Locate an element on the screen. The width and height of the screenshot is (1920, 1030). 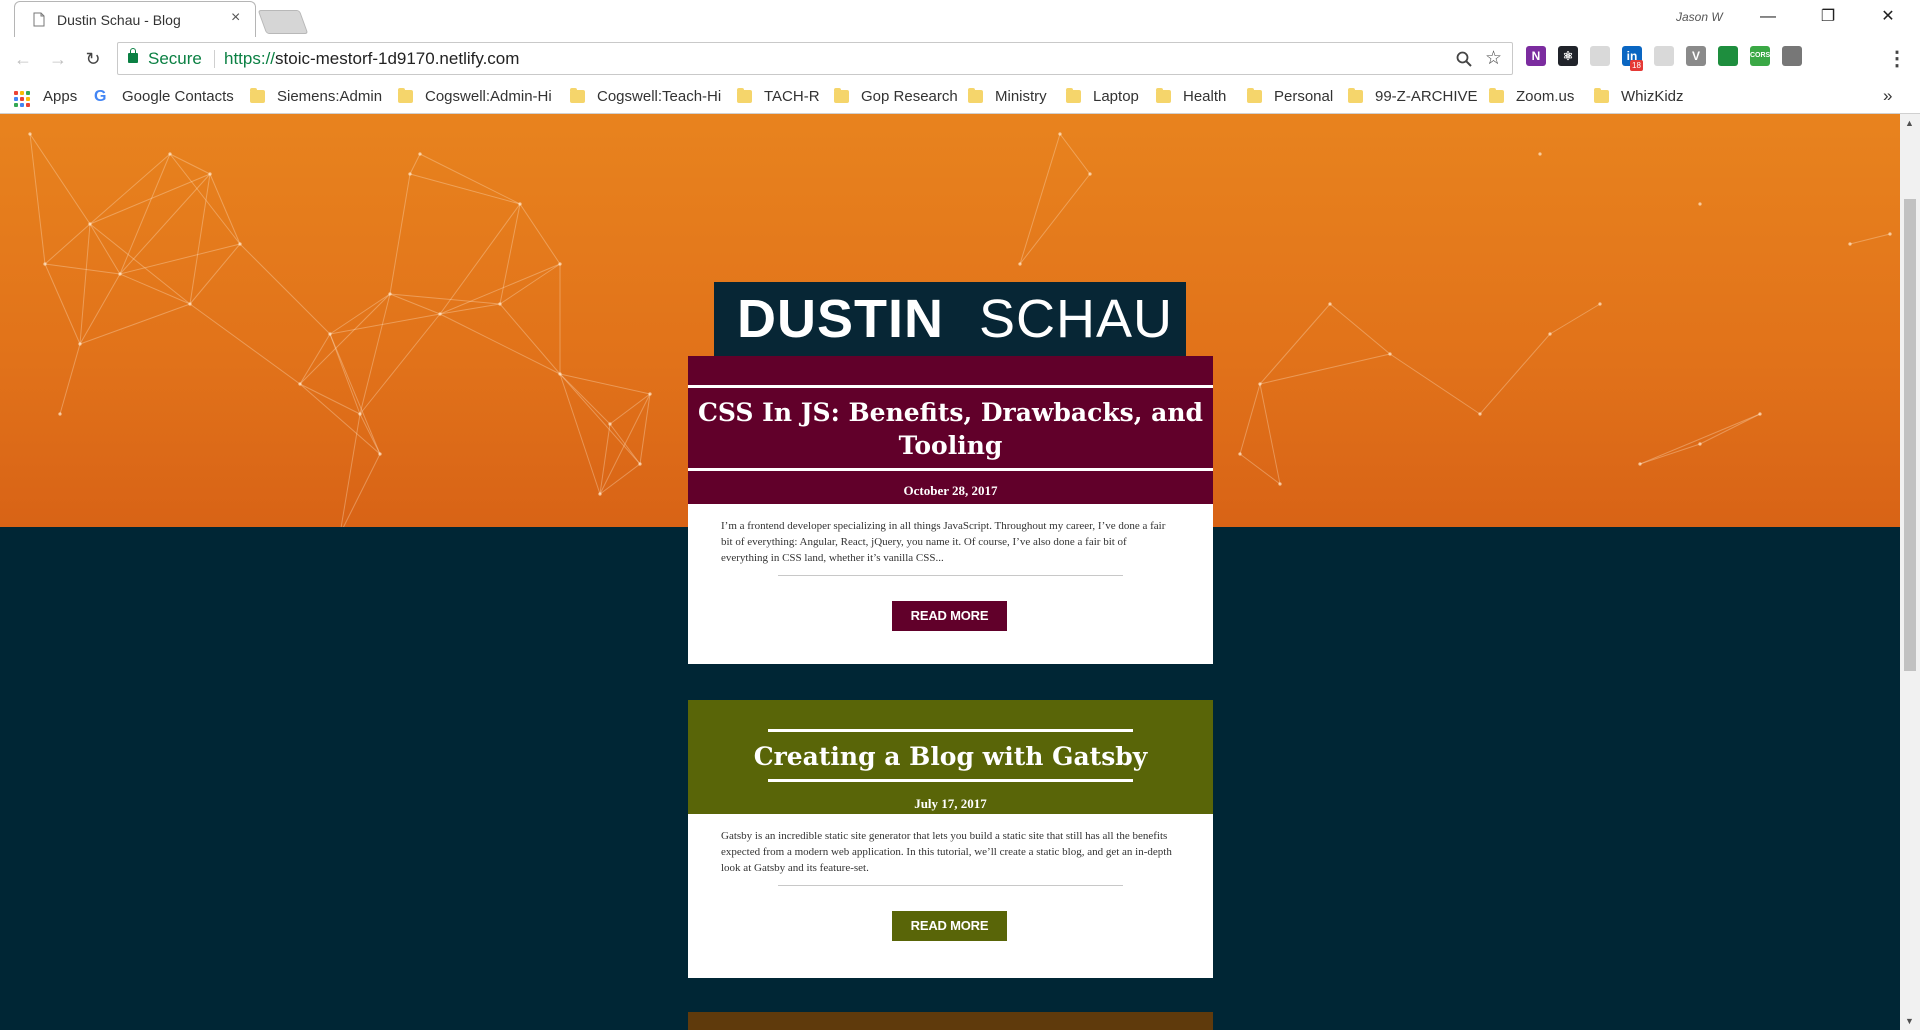
url-text: https://stoic-mestorf-1d9170.netlify.com is located at coordinates (371, 59).